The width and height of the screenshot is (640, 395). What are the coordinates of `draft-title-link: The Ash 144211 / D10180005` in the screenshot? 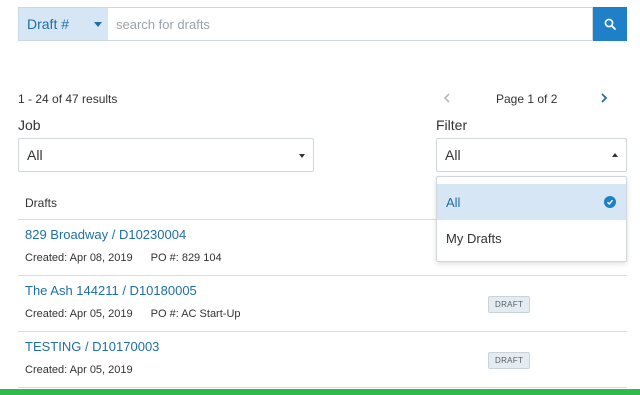 It's located at (111, 290).